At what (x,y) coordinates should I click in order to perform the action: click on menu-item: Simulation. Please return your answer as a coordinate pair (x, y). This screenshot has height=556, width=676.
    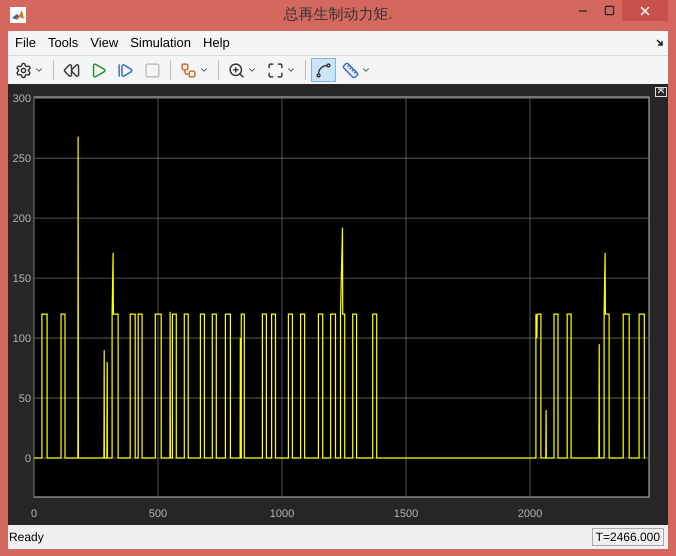
    Looking at the image, I should click on (160, 43).